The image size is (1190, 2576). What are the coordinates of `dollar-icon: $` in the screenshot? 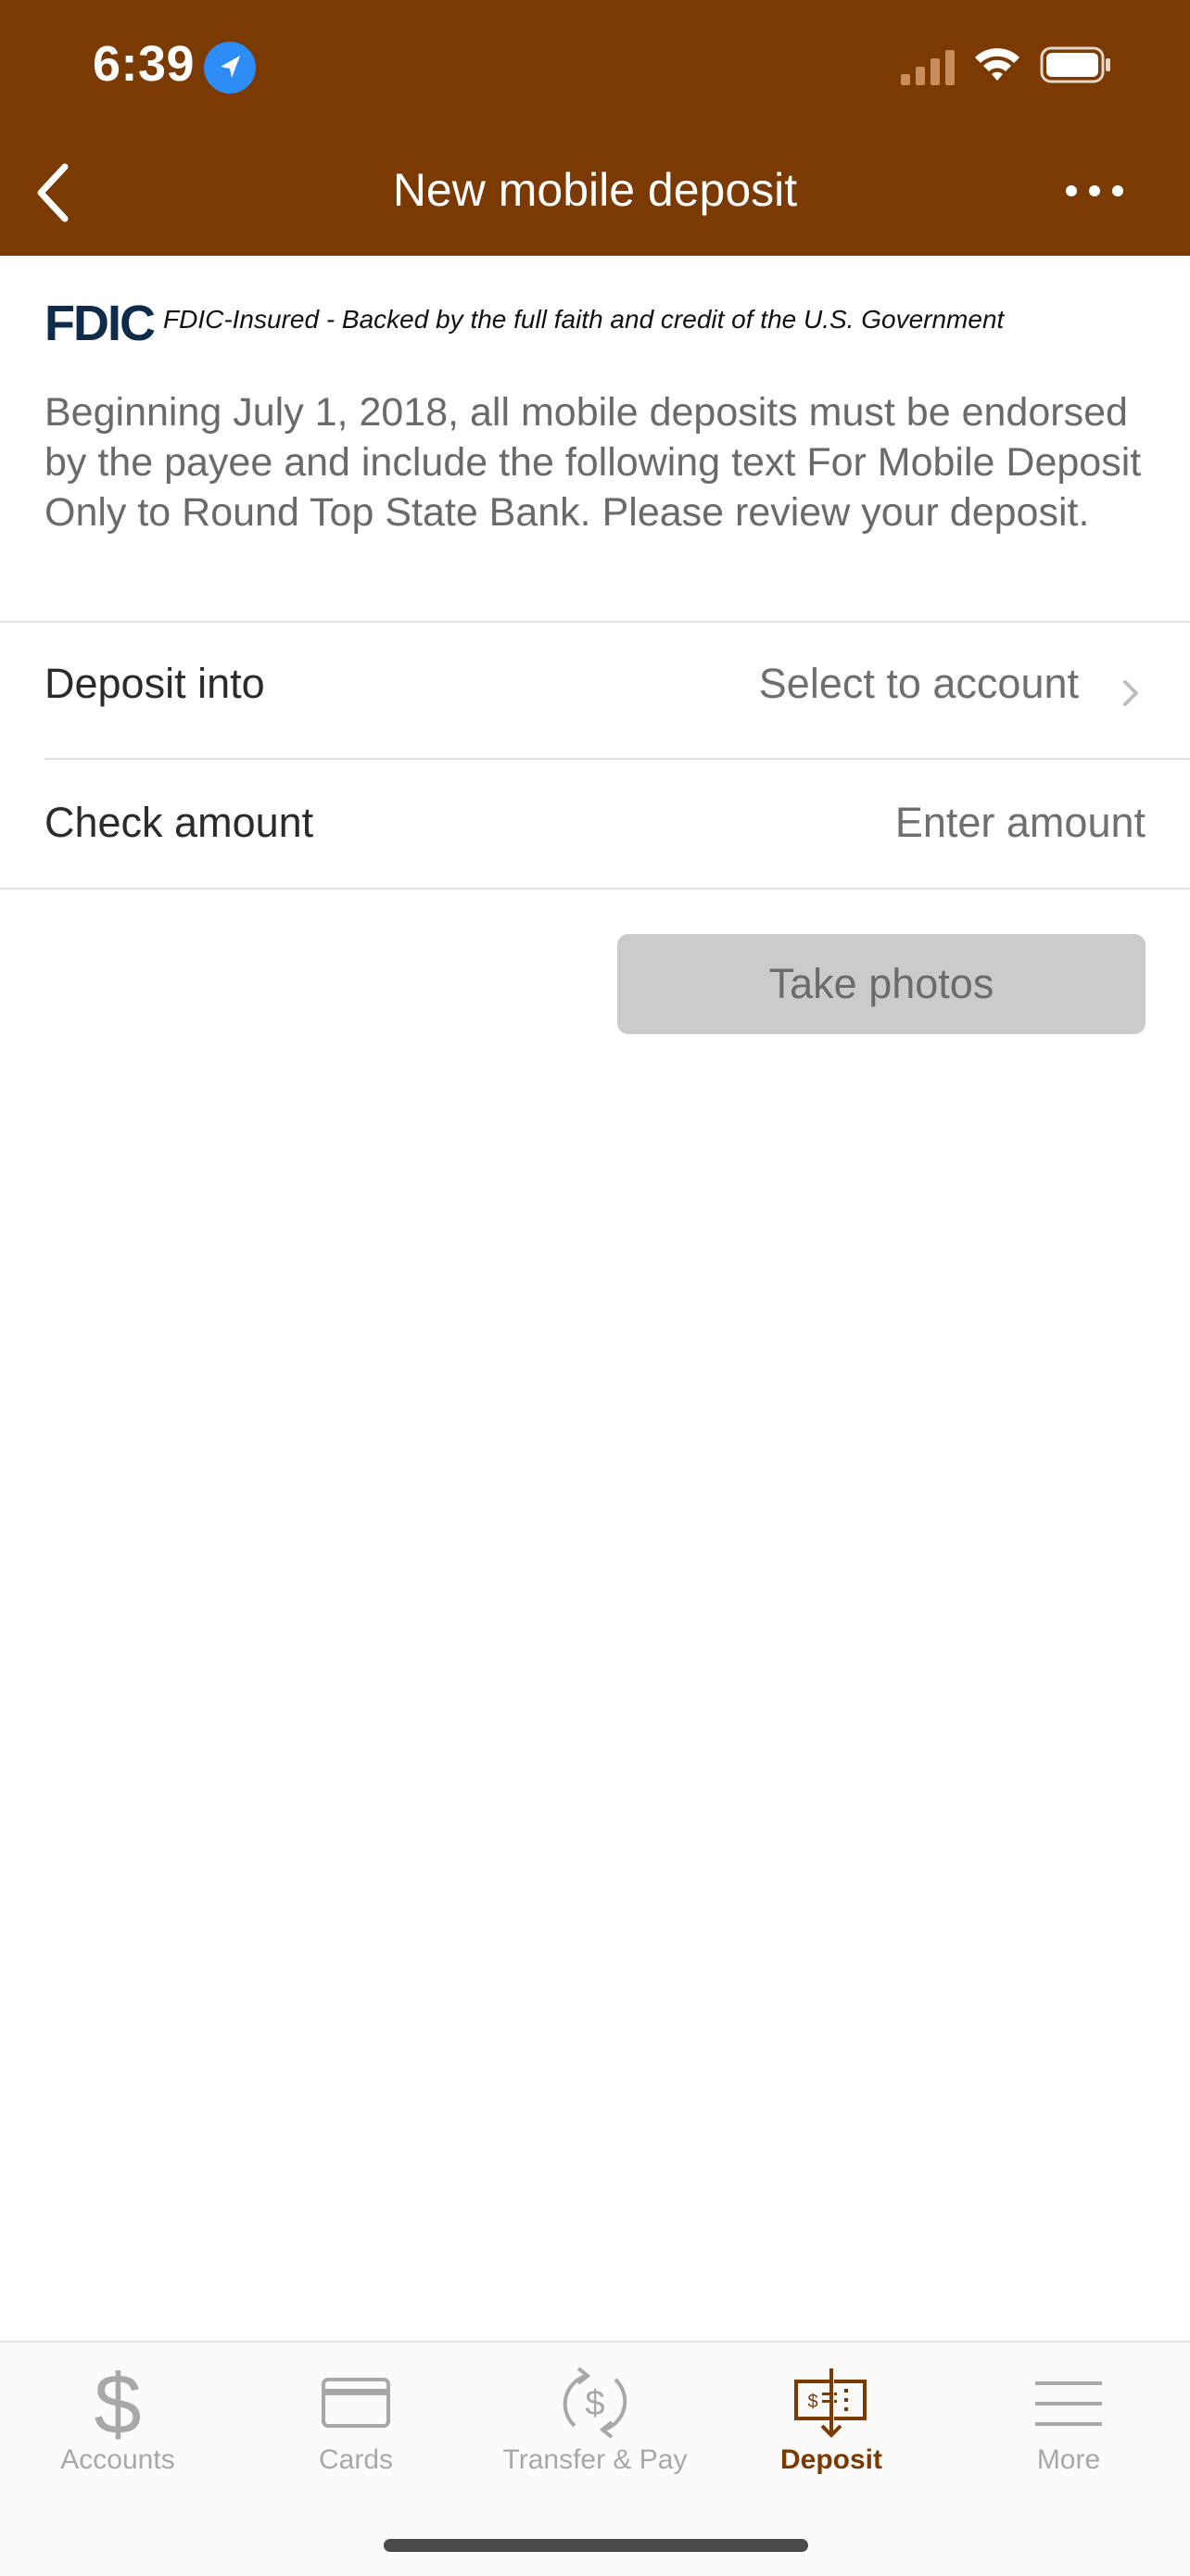 It's located at (117, 2402).